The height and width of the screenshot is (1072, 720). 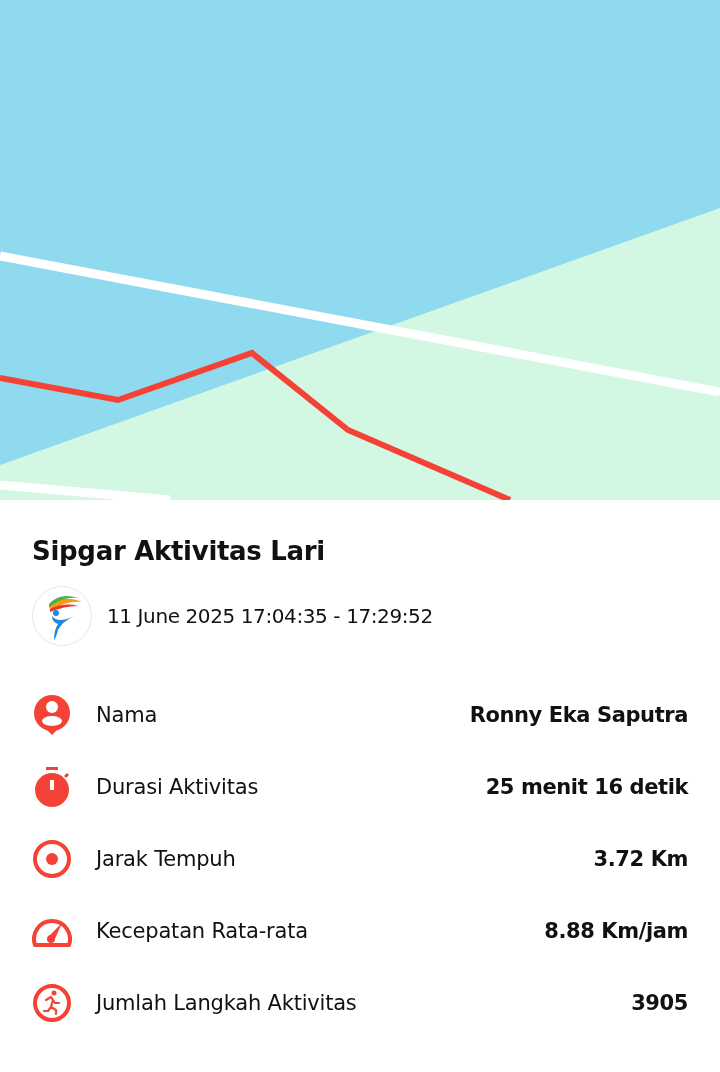 I want to click on target-icon, so click(x=52, y=859).